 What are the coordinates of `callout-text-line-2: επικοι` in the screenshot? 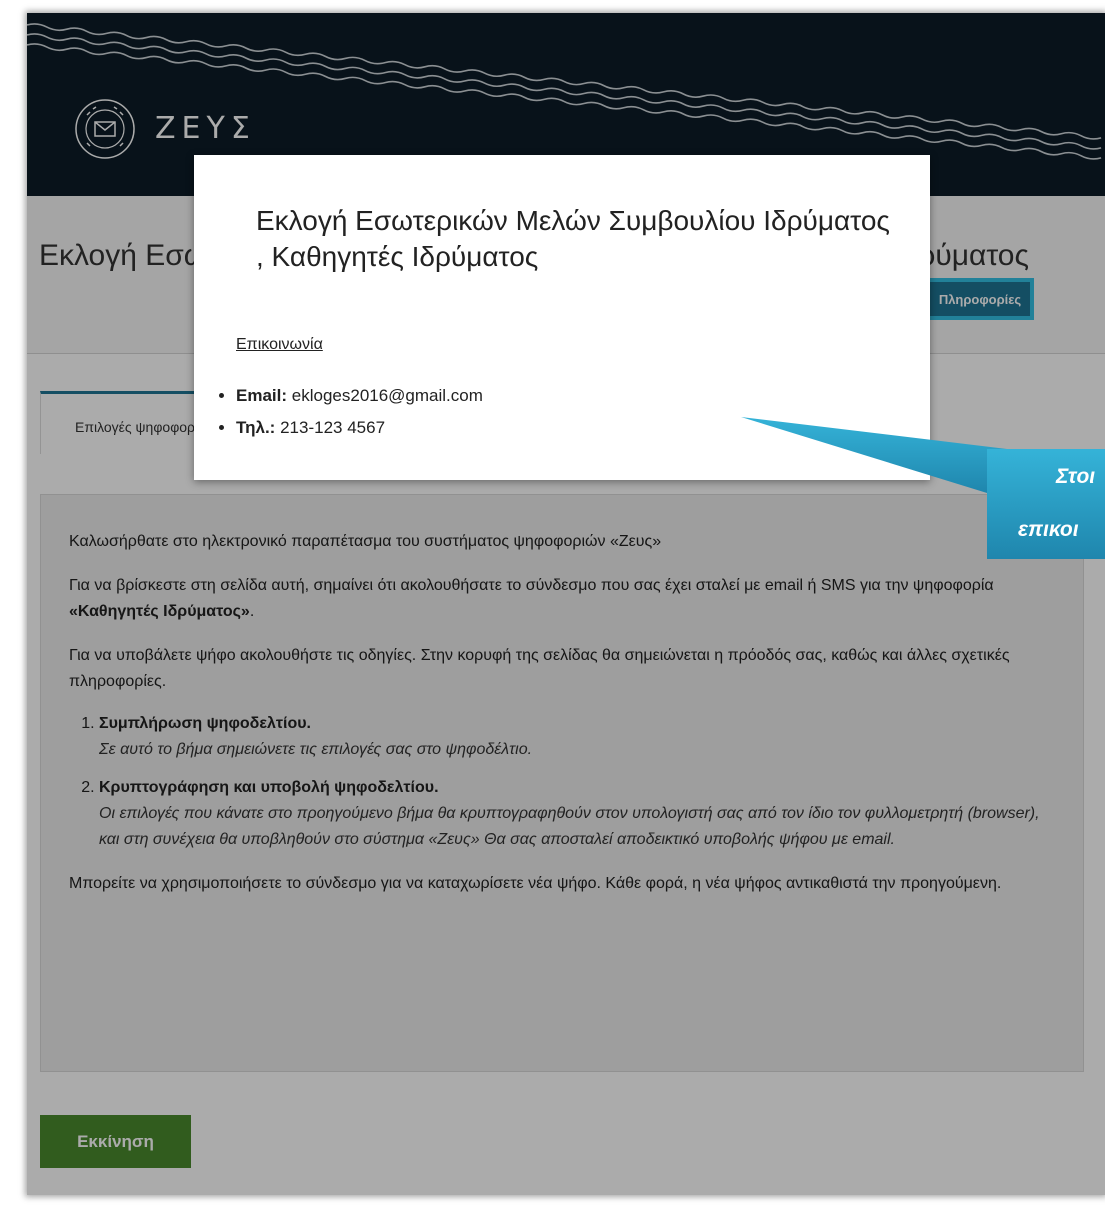 It's located at (1048, 529).